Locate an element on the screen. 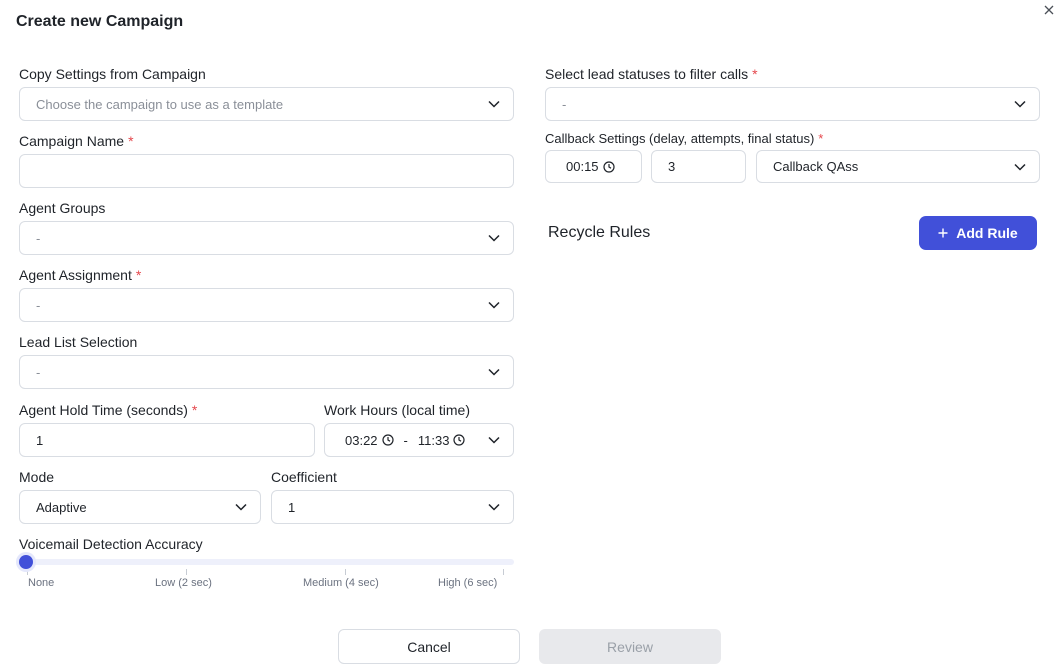 Image resolution: width=1061 pixels, height=672 pixels. coefficient-value: 1 is located at coordinates (292, 507).